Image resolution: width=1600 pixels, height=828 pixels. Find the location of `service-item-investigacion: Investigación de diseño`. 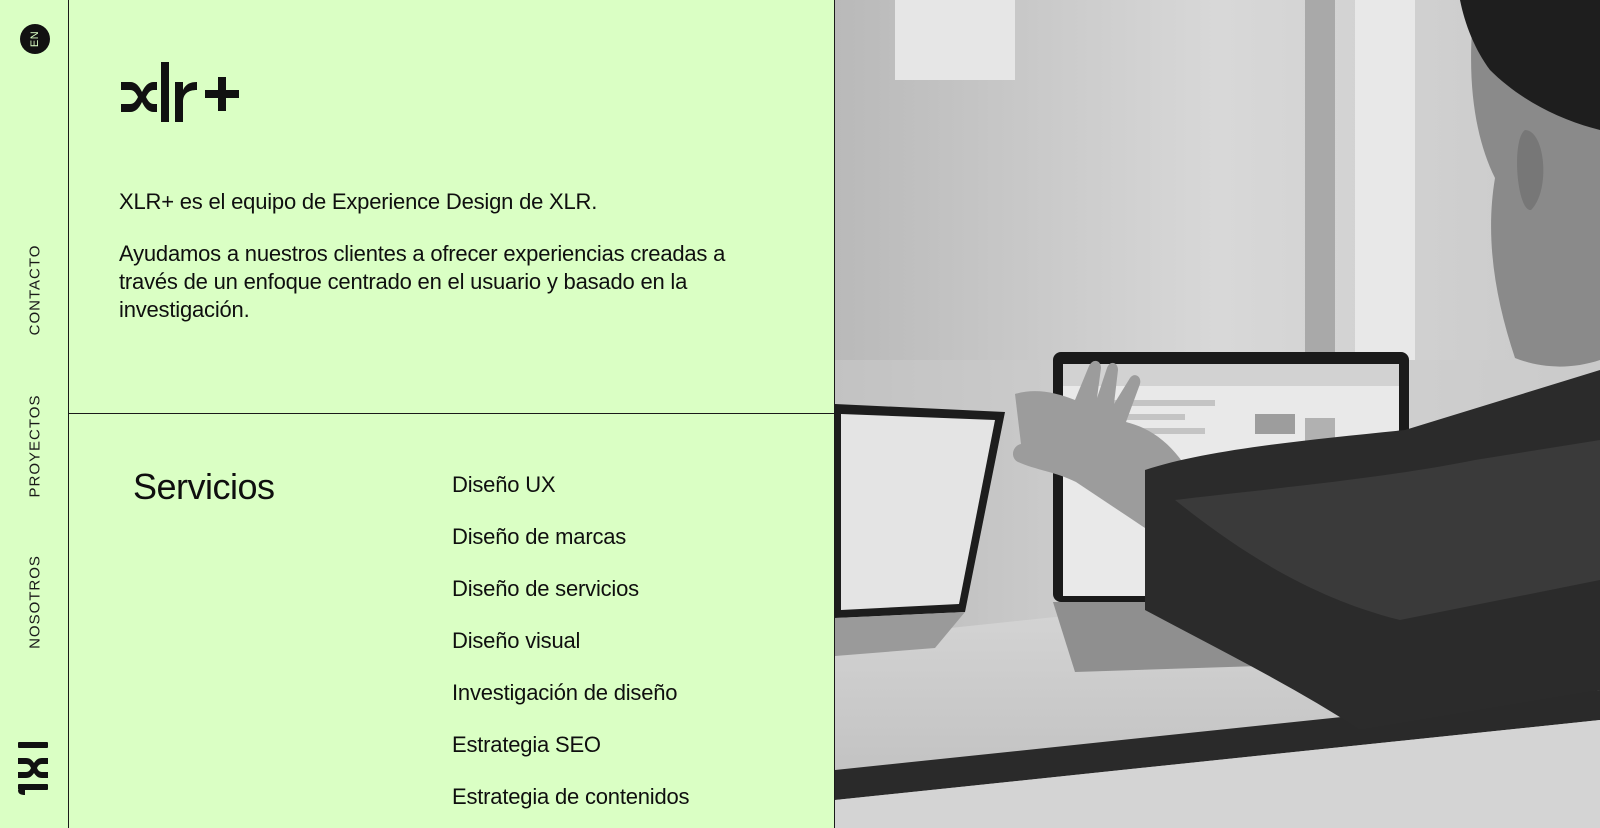

service-item-investigacion: Investigación de diseño is located at coordinates (570, 705).